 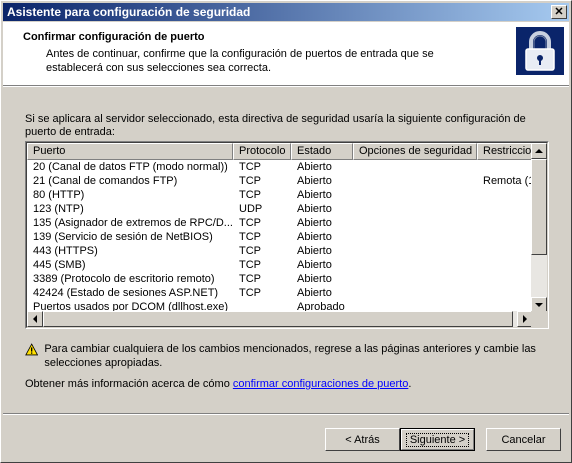 What do you see at coordinates (114, 37) in the screenshot?
I see `page-title: Confirmar configuración de puerto` at bounding box center [114, 37].